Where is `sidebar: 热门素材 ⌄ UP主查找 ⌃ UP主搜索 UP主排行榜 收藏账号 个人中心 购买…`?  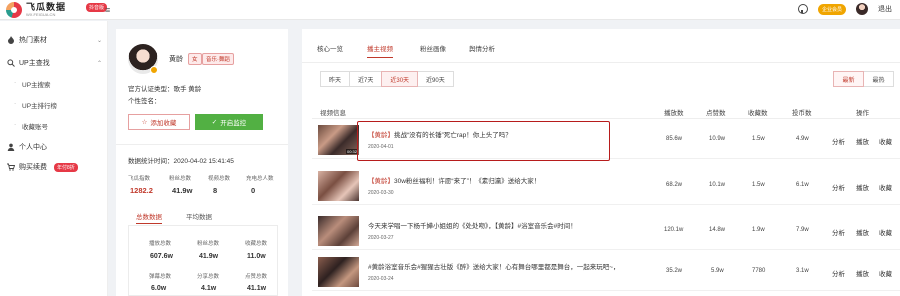
sidebar: 热门素材 ⌄ UP主查找 ⌃ UP主搜索 UP主排行榜 收藏账号 个人中心 购买… is located at coordinates (54, 158).